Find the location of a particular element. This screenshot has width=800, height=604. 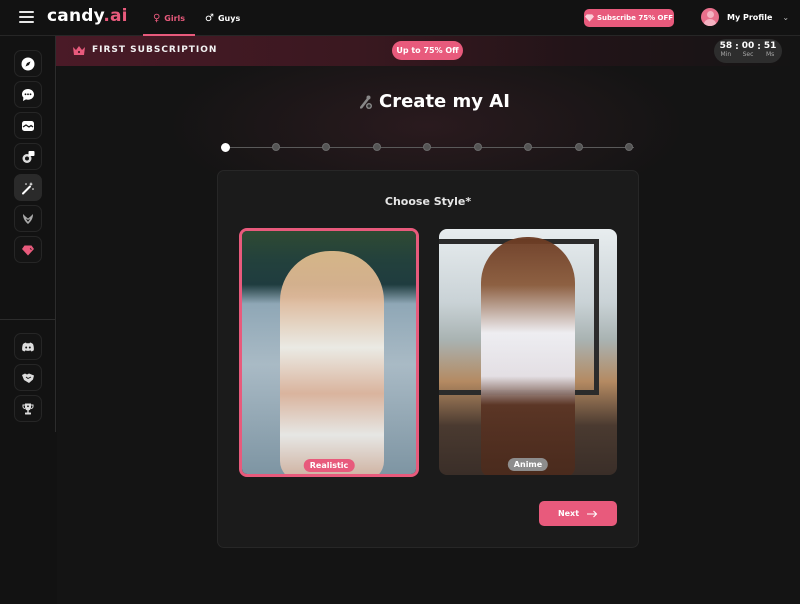

banner-title: FIRST SUBSCRIPTION is located at coordinates (155, 50).